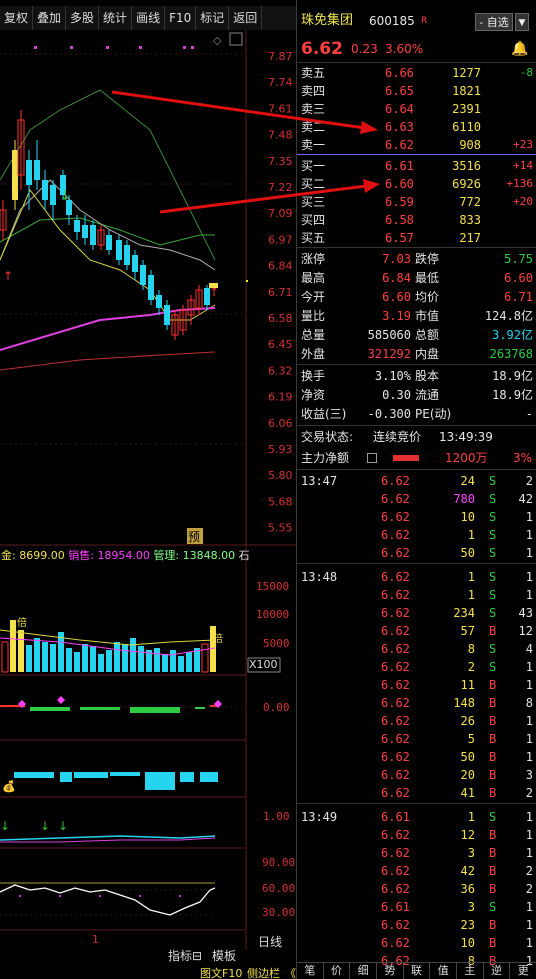 This screenshot has height=979, width=536. What do you see at coordinates (416, 73) in the screenshot?
I see `book-row: 卖五 6.66 1277 -8` at bounding box center [416, 73].